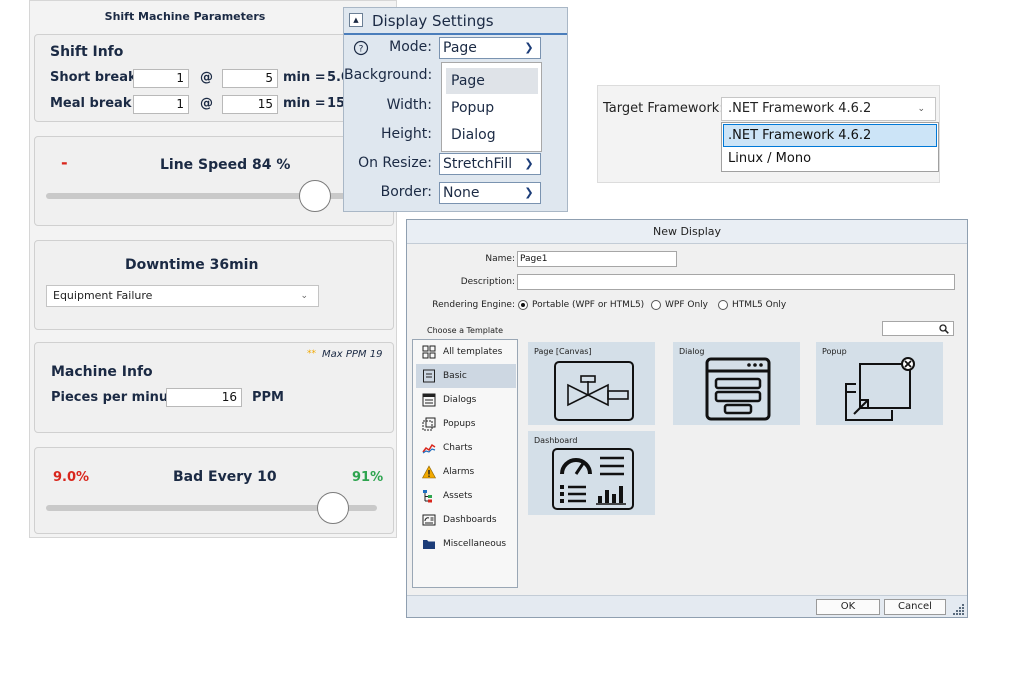 The image size is (1024, 690). I want to click on on-resize-select: StretchFill ❯, so click(490, 164).